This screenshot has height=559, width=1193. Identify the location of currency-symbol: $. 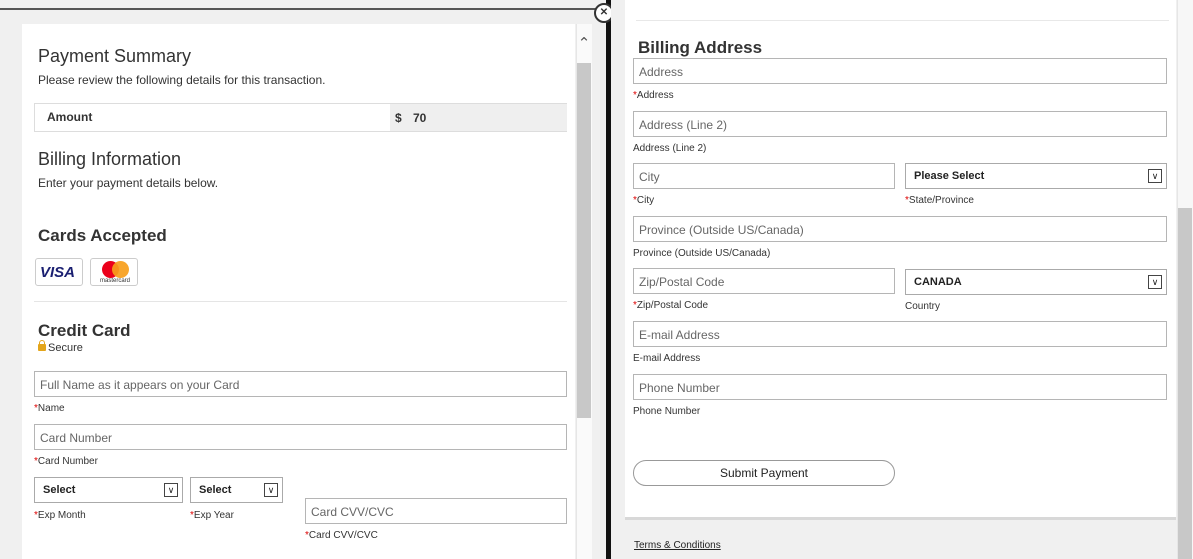
(398, 118).